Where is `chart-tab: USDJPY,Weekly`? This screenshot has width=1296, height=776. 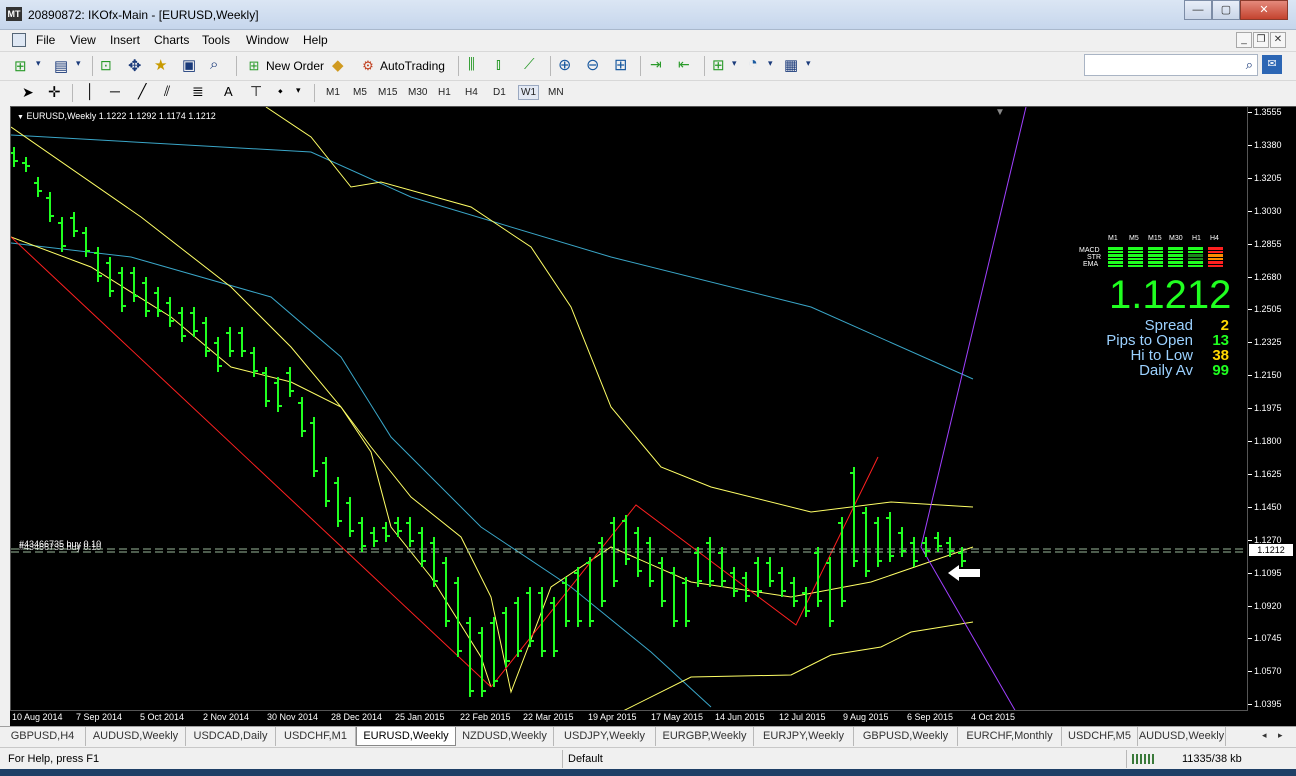
chart-tab: USDJPY,Weekly is located at coordinates (605, 736).